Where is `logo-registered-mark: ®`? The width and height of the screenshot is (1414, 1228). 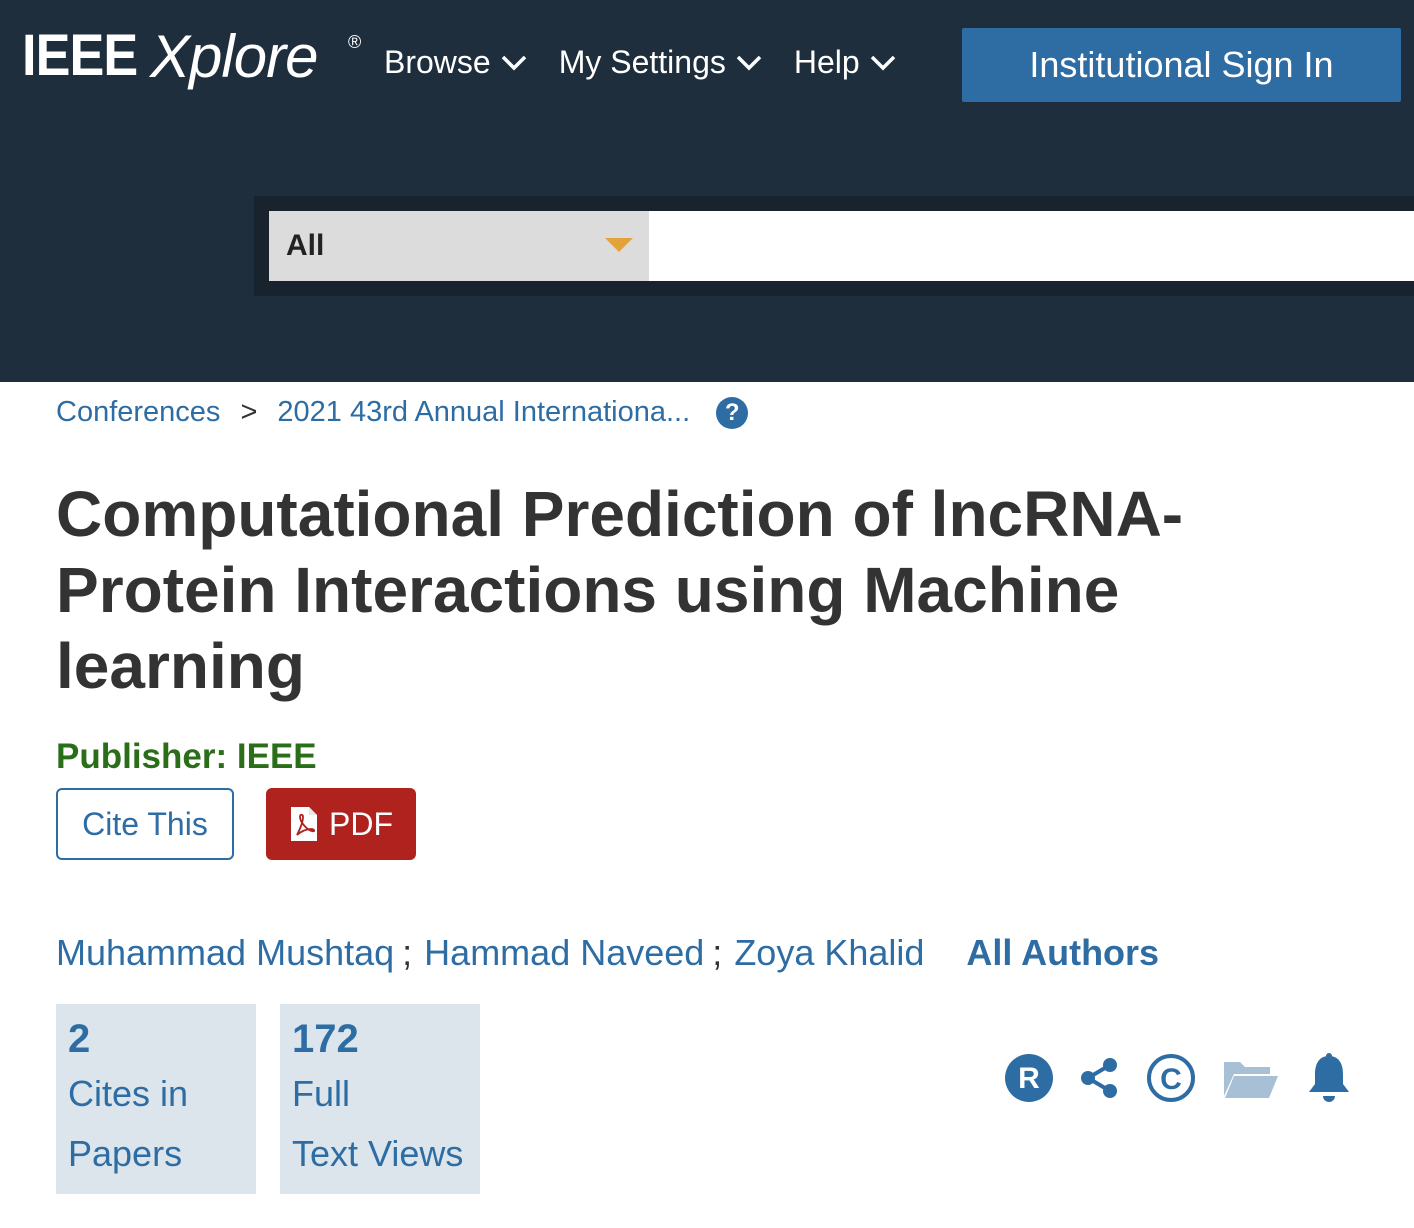
logo-registered-mark: ® is located at coordinates (355, 42).